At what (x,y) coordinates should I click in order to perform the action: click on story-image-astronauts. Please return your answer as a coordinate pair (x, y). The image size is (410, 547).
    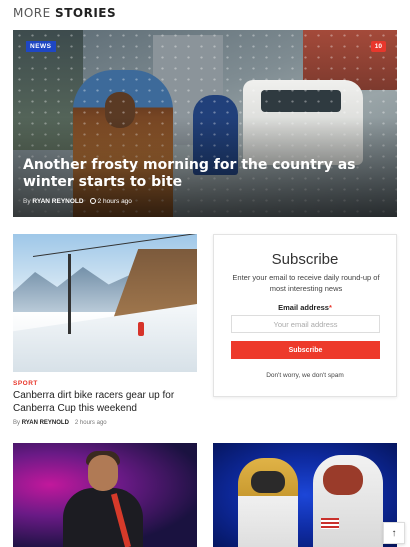
    Looking at the image, I should click on (305, 495).